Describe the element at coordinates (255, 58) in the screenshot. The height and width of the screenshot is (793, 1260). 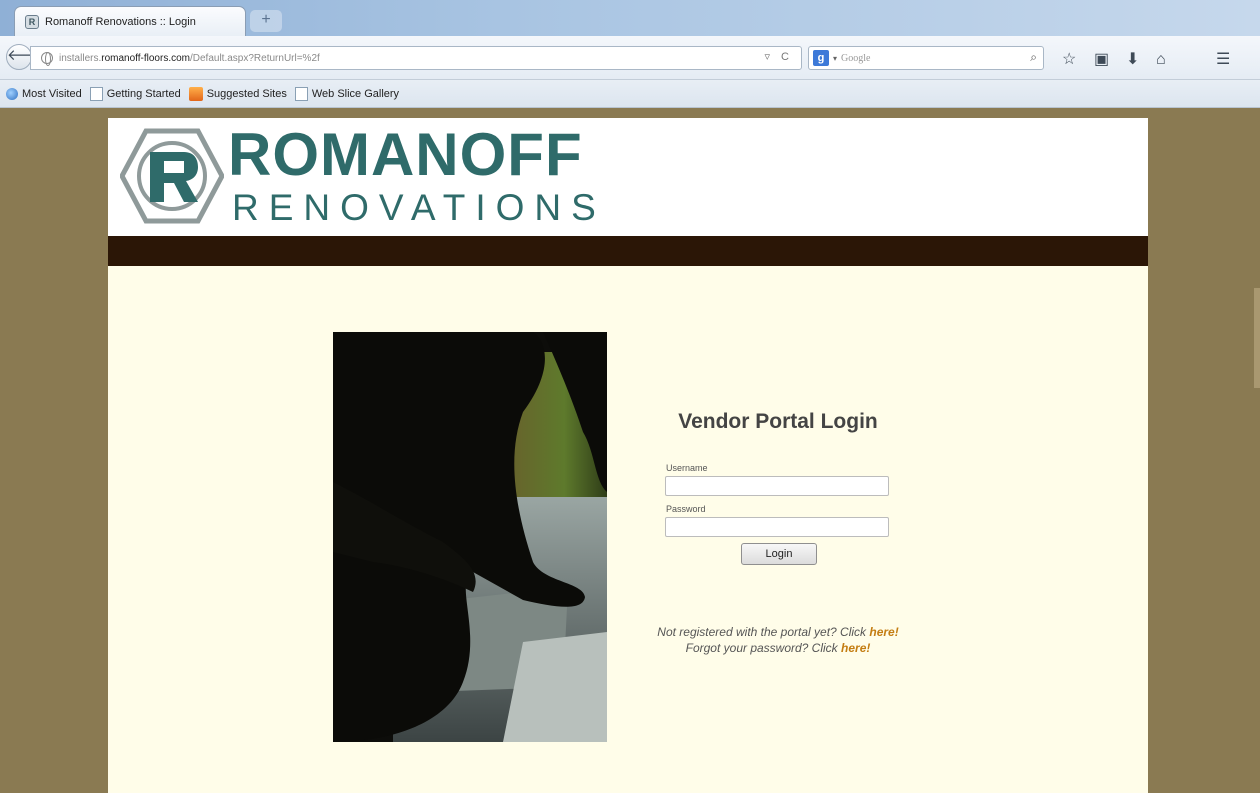
I see `url-path: /Default.aspx?ReturnUrl=%2f` at that location.